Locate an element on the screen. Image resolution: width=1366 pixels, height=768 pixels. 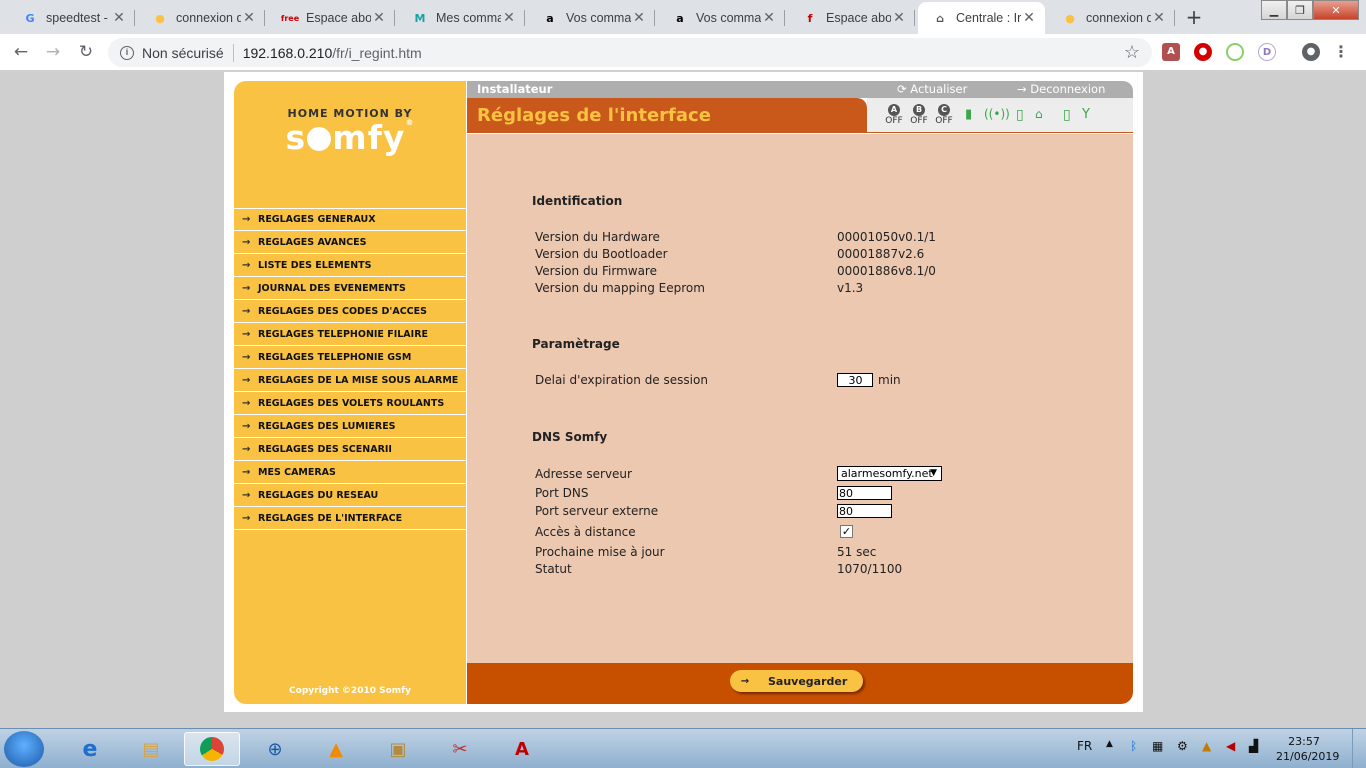
sidebar-menu-item: → REGLAGES TELEPHONIE GSM is located at coordinates (350, 357).